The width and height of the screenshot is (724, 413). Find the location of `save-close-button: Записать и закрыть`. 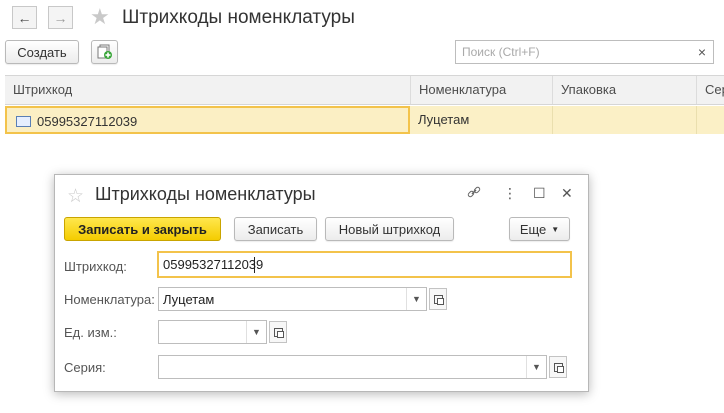

save-close-button: Записать и закрыть is located at coordinates (142, 229).